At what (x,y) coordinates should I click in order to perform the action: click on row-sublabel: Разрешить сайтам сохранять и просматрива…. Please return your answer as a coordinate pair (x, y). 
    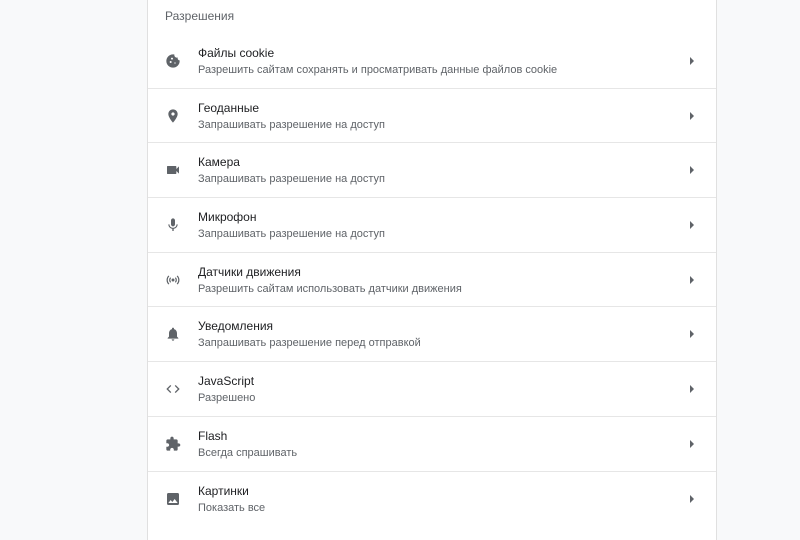
    Looking at the image, I should click on (378, 70).